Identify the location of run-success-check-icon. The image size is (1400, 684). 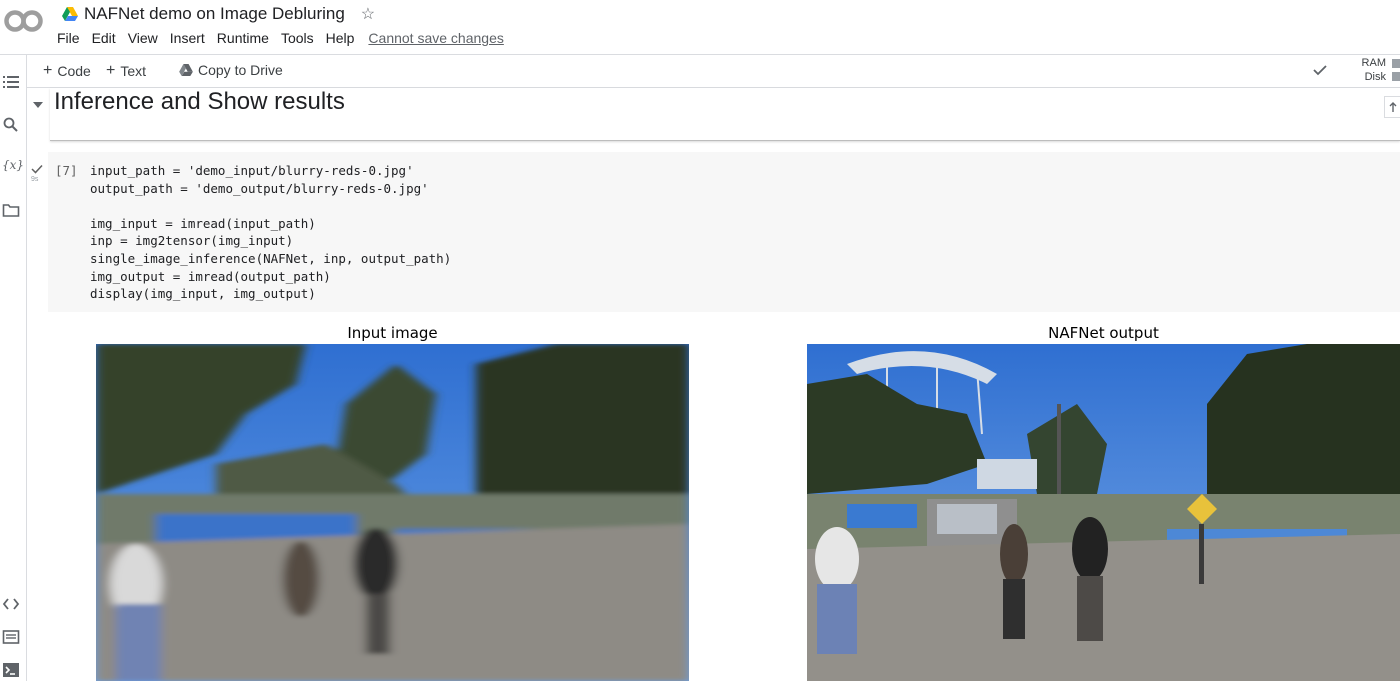
(37, 169).